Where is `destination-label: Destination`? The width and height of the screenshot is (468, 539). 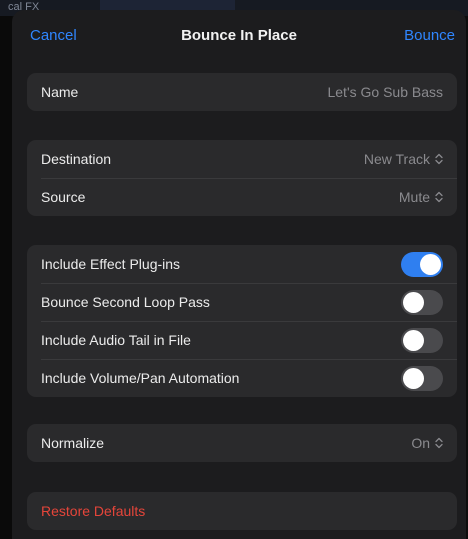 destination-label: Destination is located at coordinates (76, 159).